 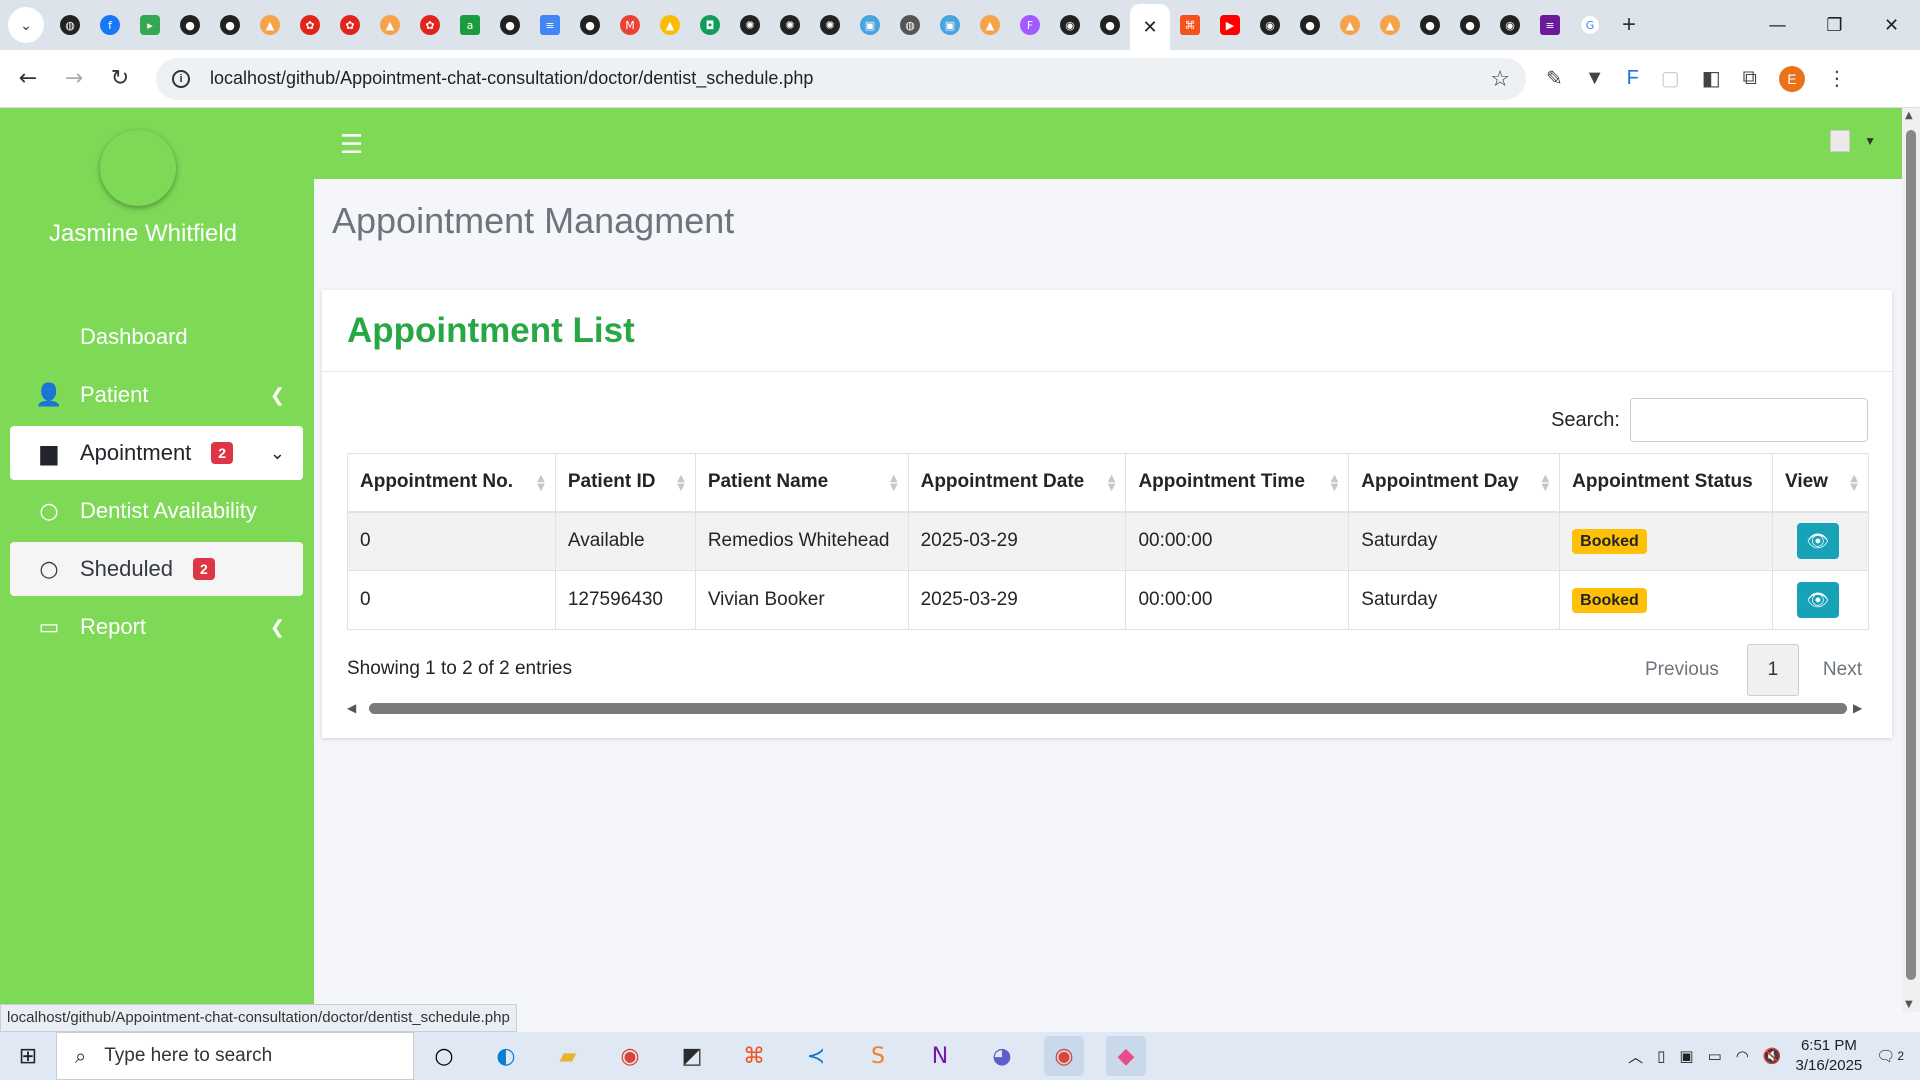 What do you see at coordinates (1861, 708) in the screenshot?
I see `scroll-right-icon: ▶` at bounding box center [1861, 708].